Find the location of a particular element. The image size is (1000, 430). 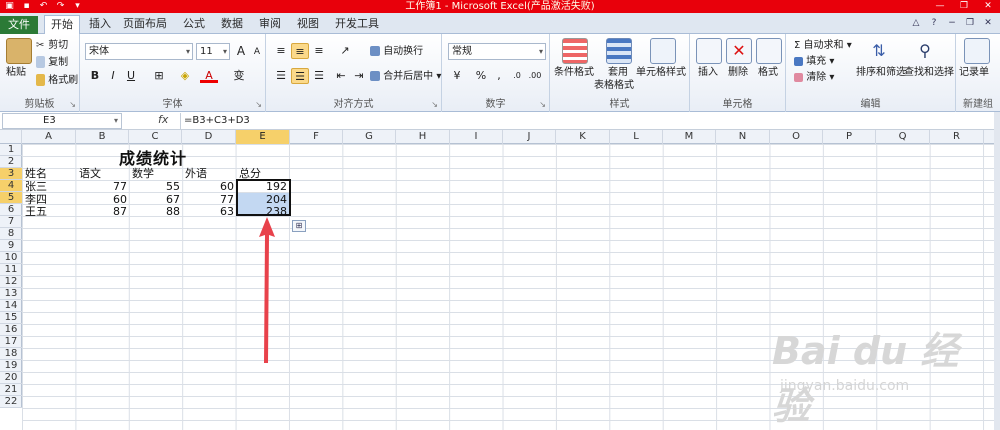

column-header: A is located at coordinates (49, 137).